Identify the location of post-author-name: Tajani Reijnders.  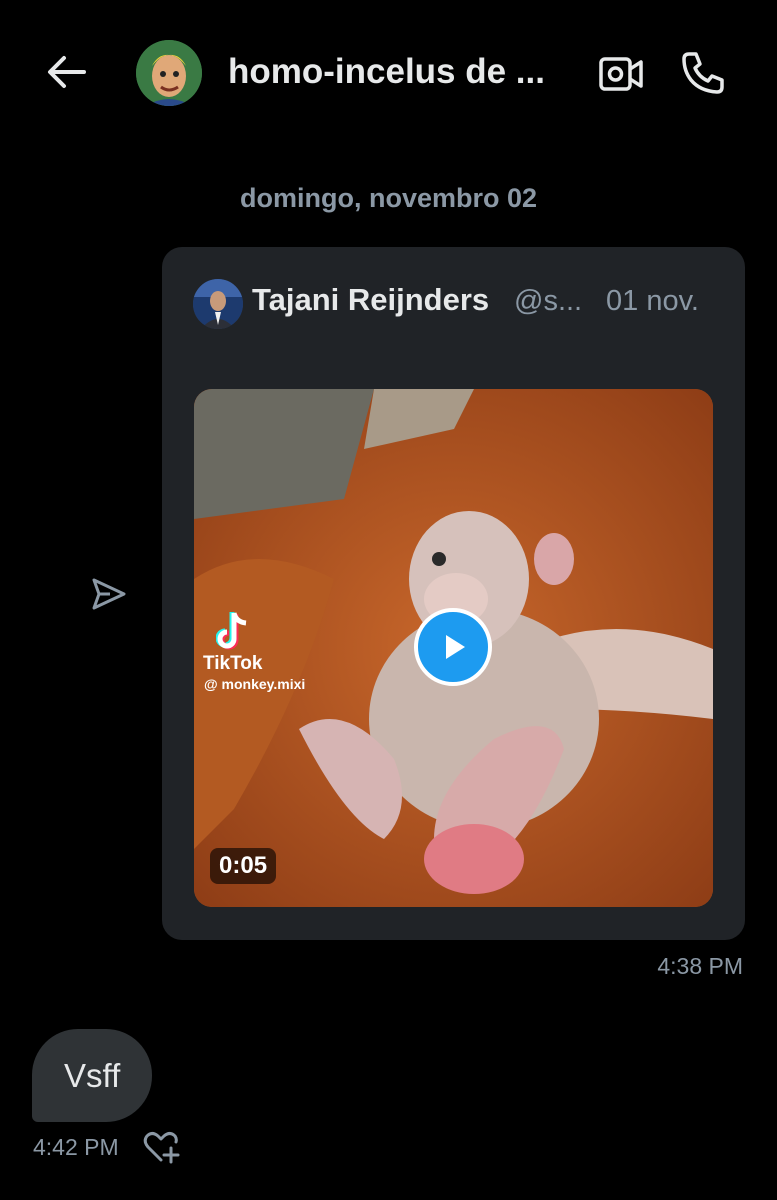
(370, 300).